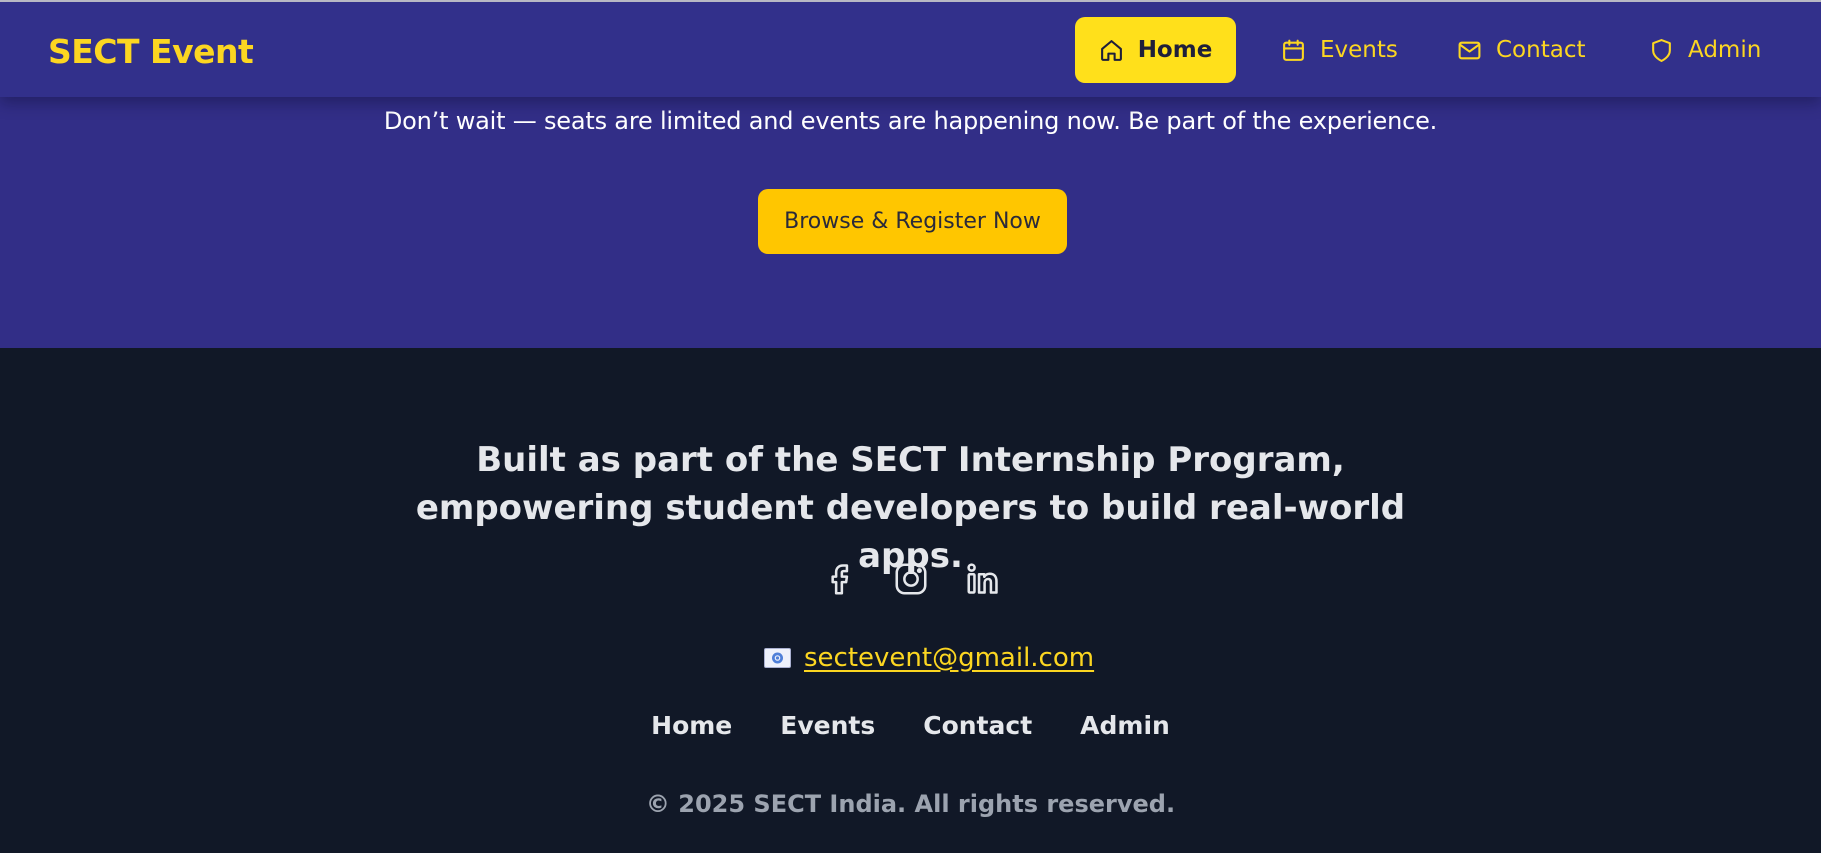  I want to click on social-links, so click(911, 580).